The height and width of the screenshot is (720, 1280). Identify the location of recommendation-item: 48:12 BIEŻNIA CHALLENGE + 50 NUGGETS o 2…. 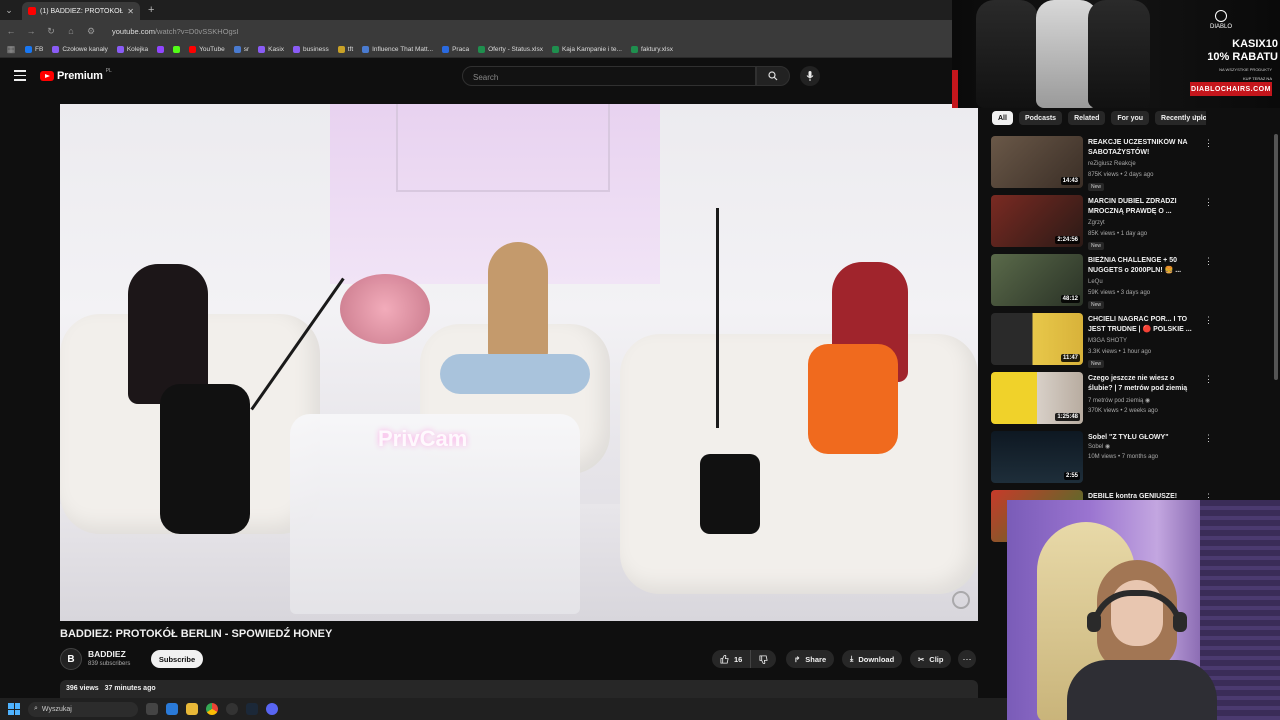
(1102, 280).